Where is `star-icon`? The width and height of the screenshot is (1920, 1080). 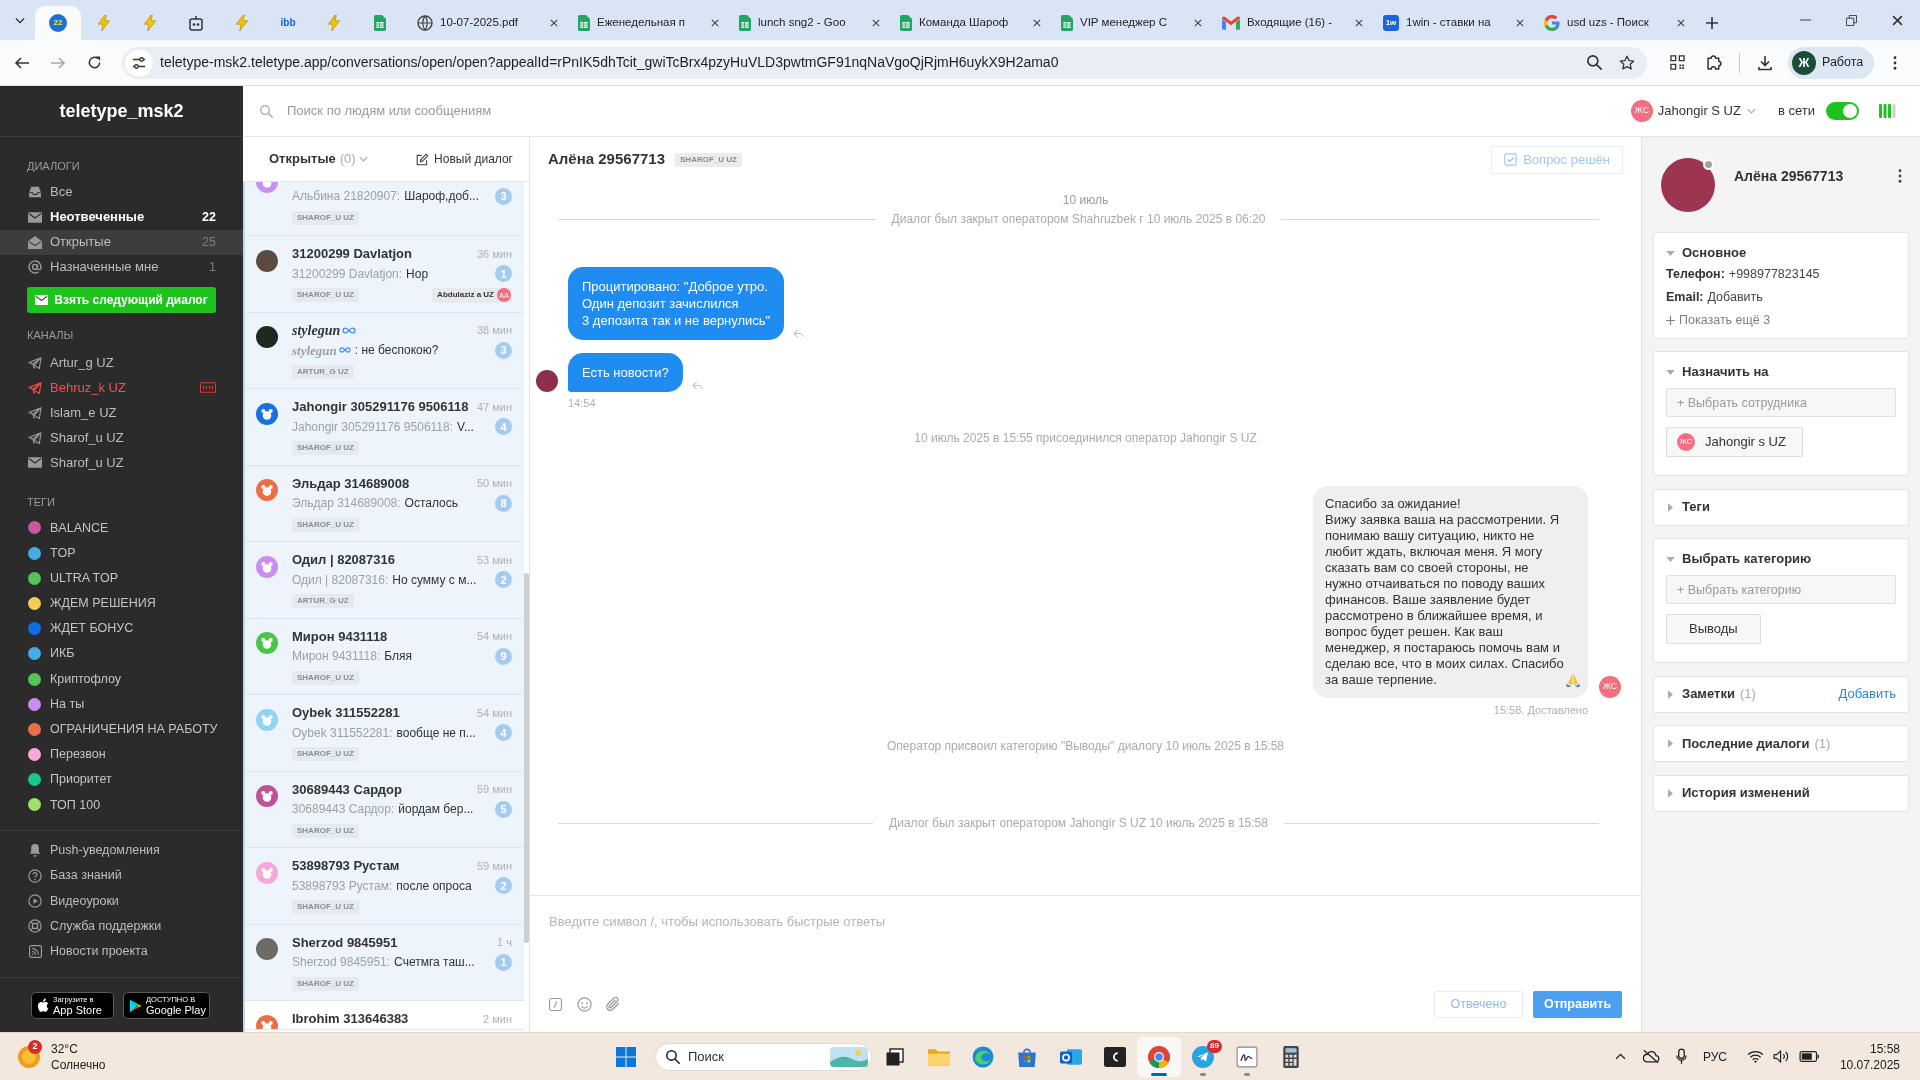 star-icon is located at coordinates (1627, 62).